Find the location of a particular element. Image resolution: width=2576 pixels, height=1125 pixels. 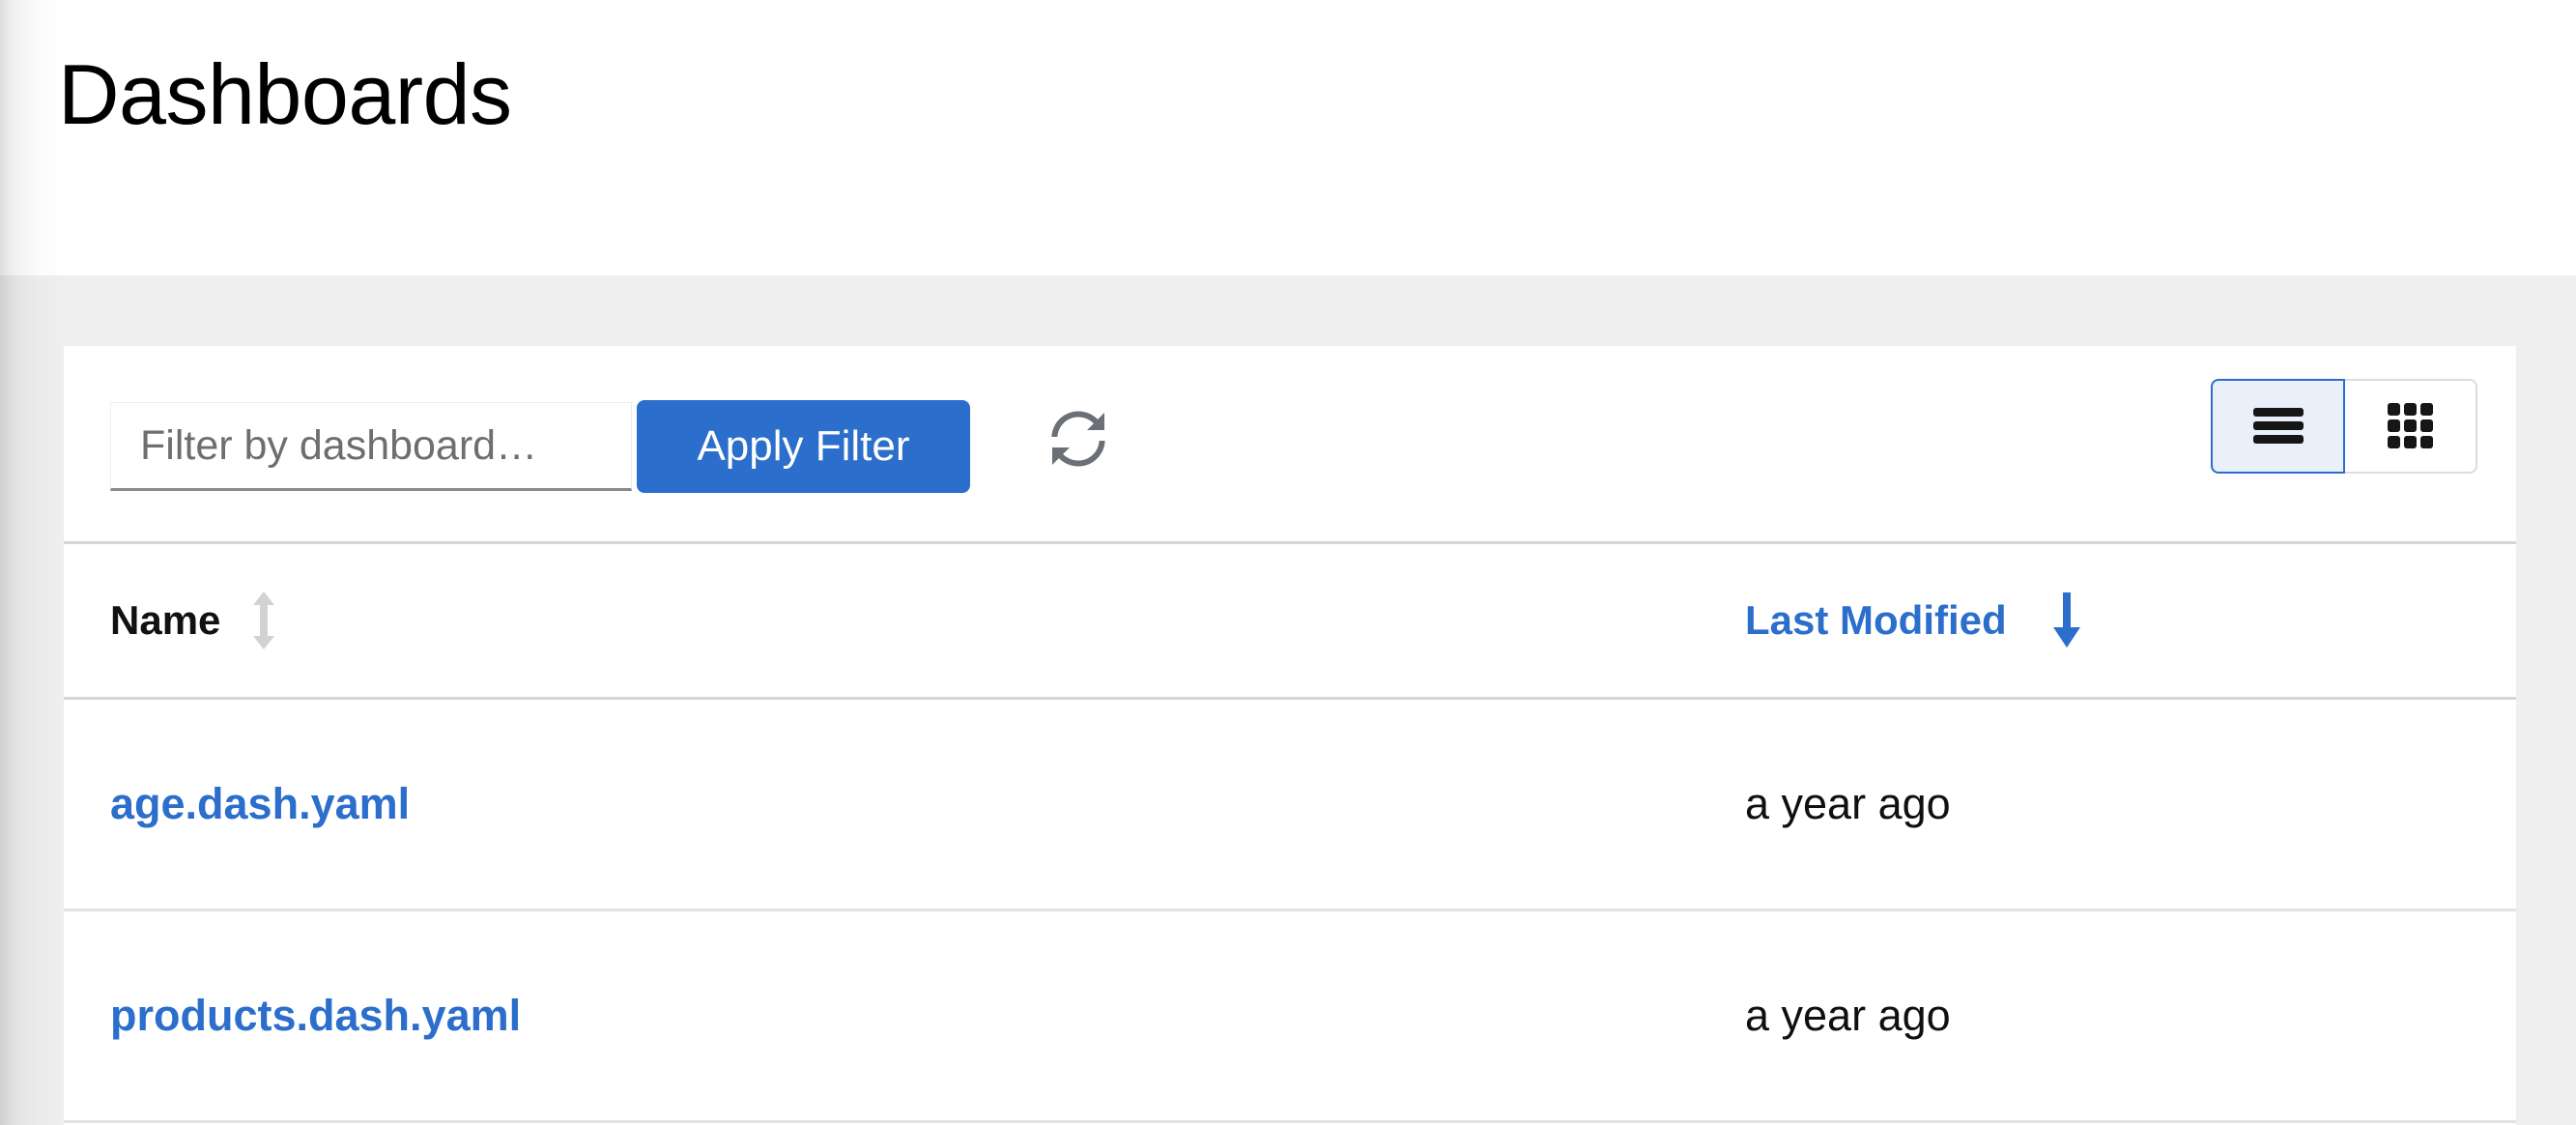

dashboard-link: age.dash.yaml is located at coordinates (260, 803).